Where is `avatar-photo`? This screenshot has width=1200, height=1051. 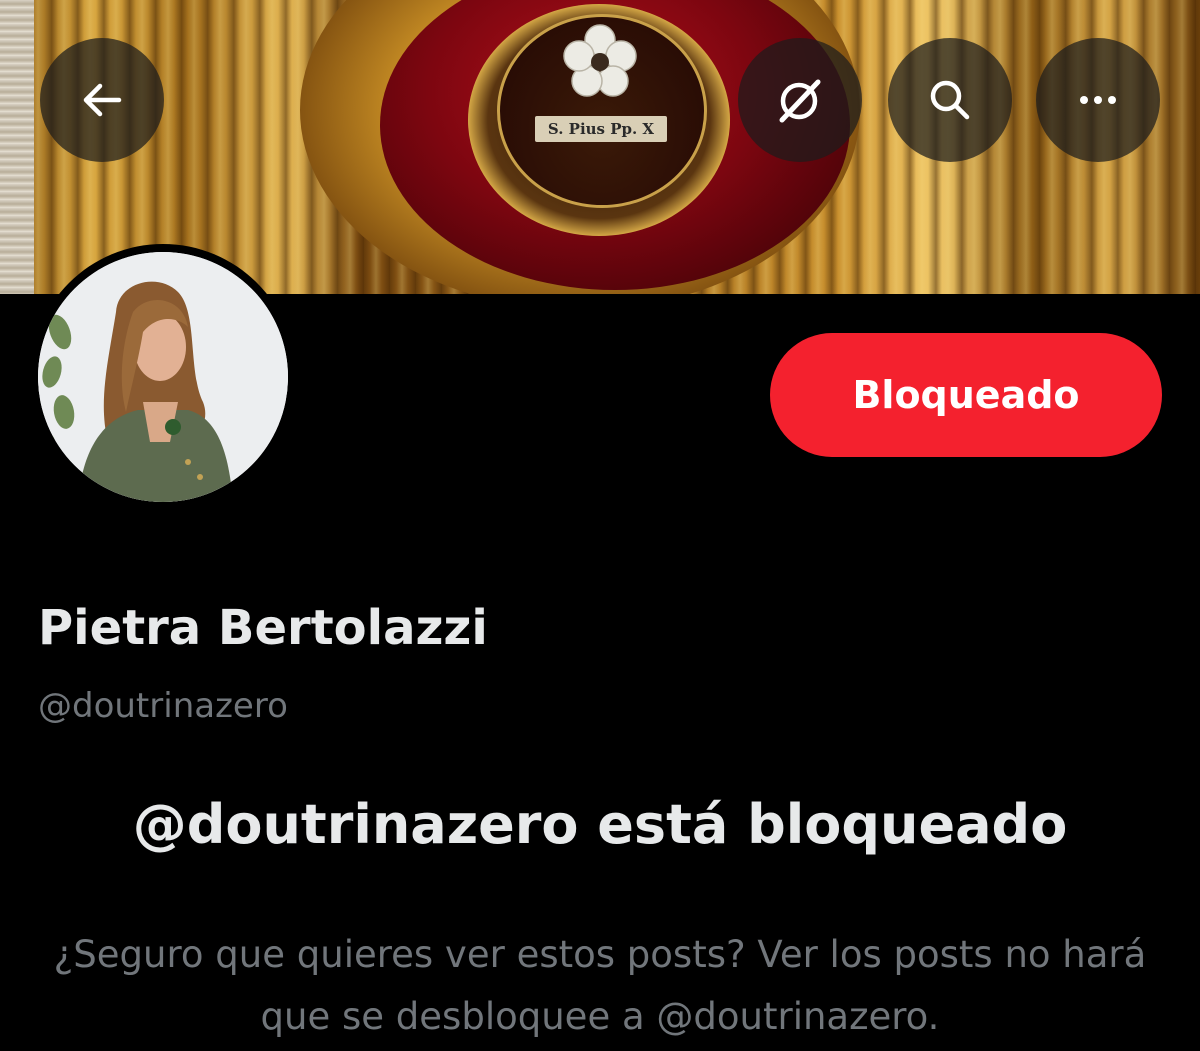
avatar-photo is located at coordinates (163, 377).